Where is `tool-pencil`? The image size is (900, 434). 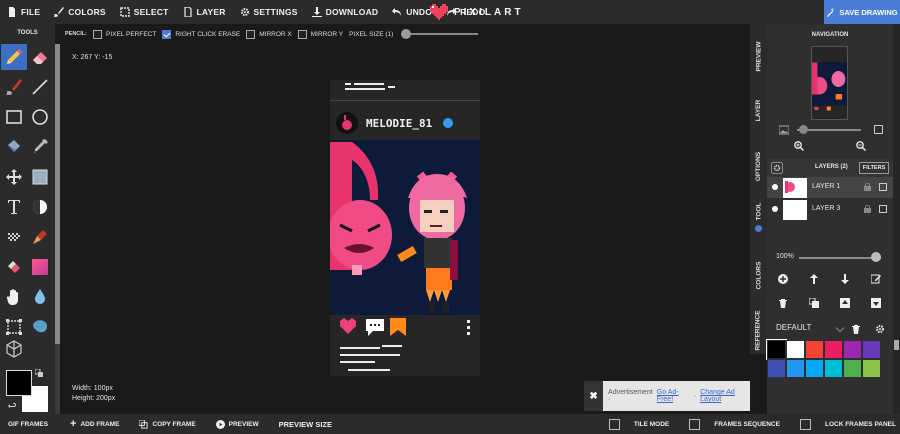 tool-pencil is located at coordinates (14, 57).